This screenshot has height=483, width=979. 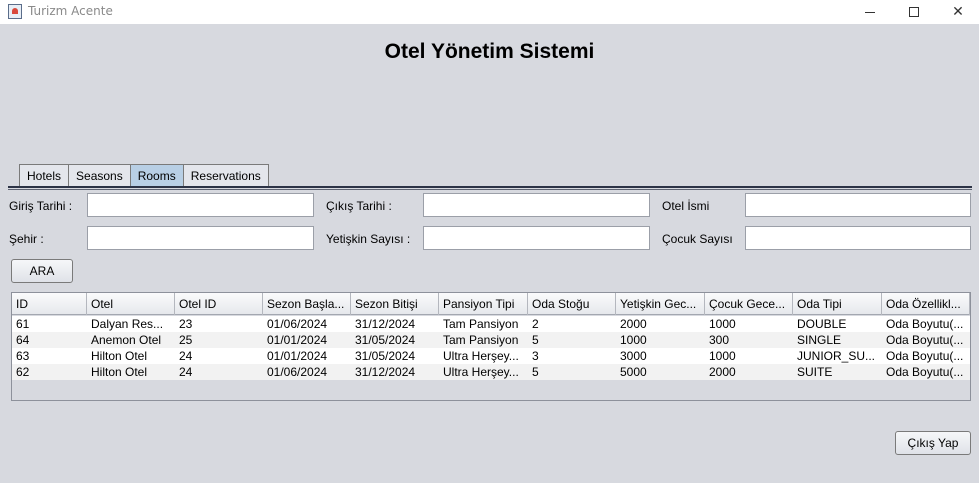 What do you see at coordinates (359, 206) in the screenshot?
I see `checkout-label: Çıkış Tarihi :` at bounding box center [359, 206].